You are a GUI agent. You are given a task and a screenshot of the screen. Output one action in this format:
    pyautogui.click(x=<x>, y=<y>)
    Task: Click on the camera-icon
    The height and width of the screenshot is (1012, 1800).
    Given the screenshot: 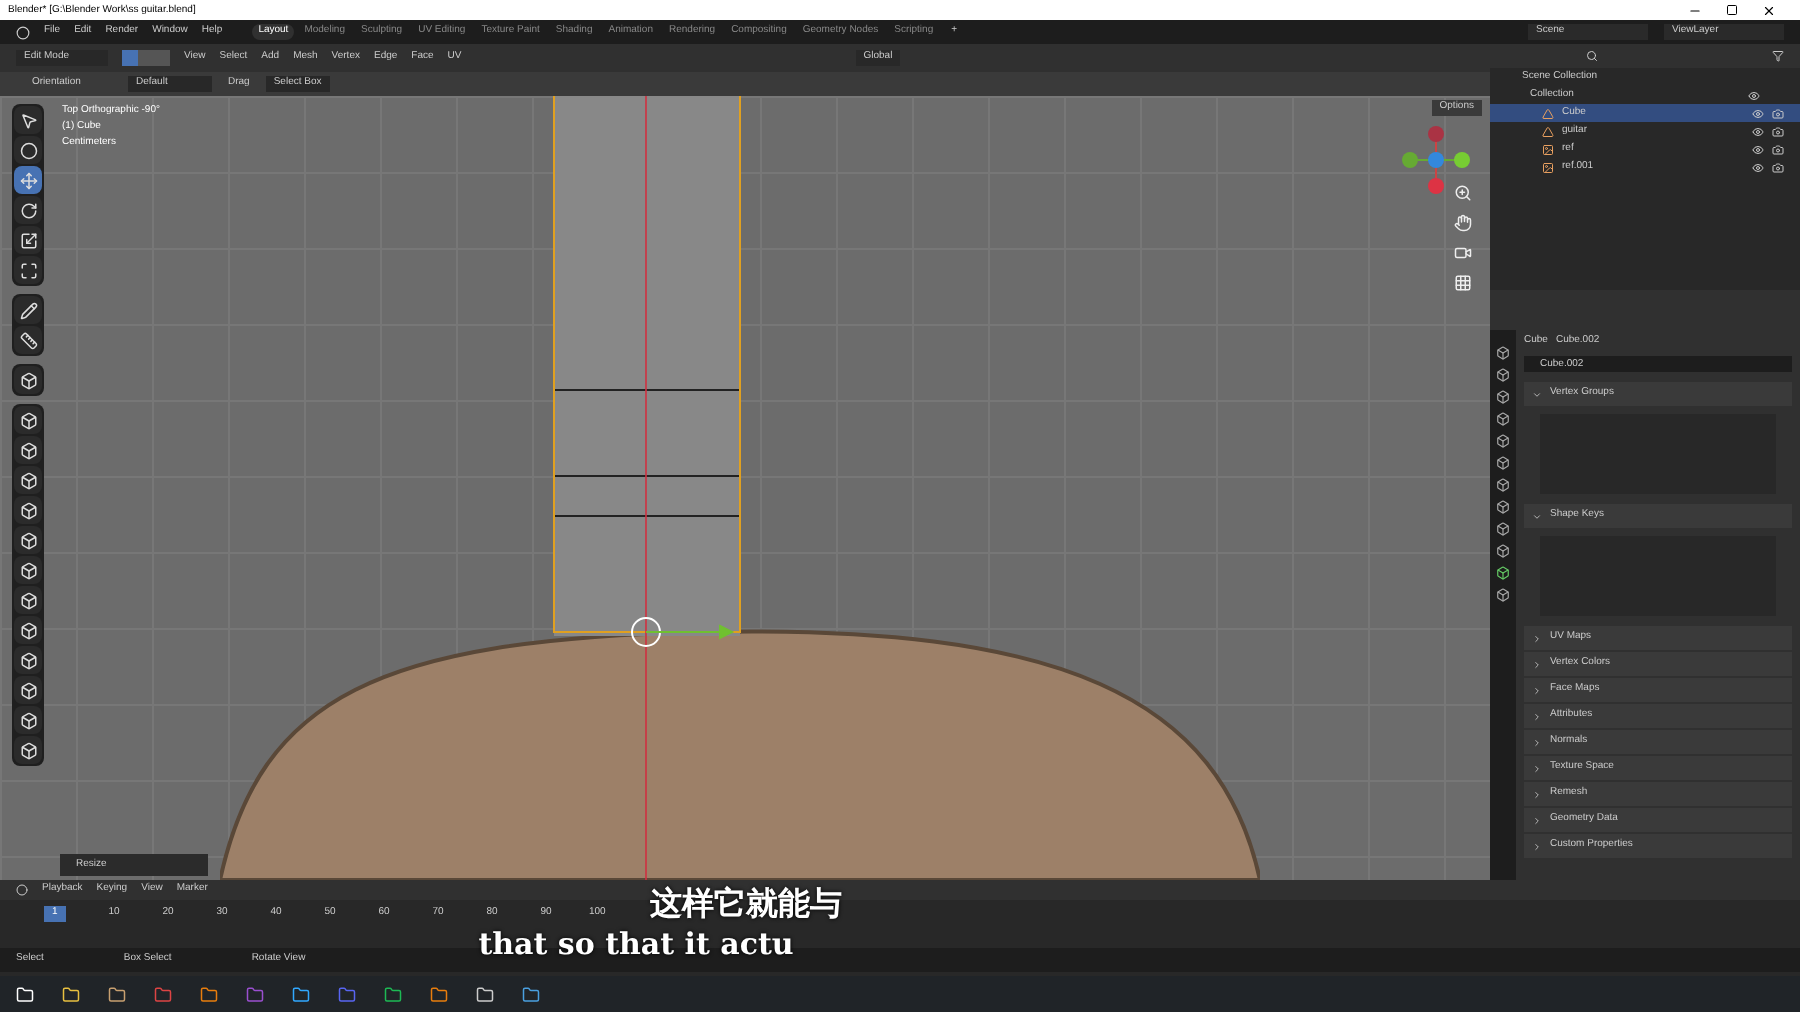 What is the action you would take?
    pyautogui.click(x=1463, y=253)
    